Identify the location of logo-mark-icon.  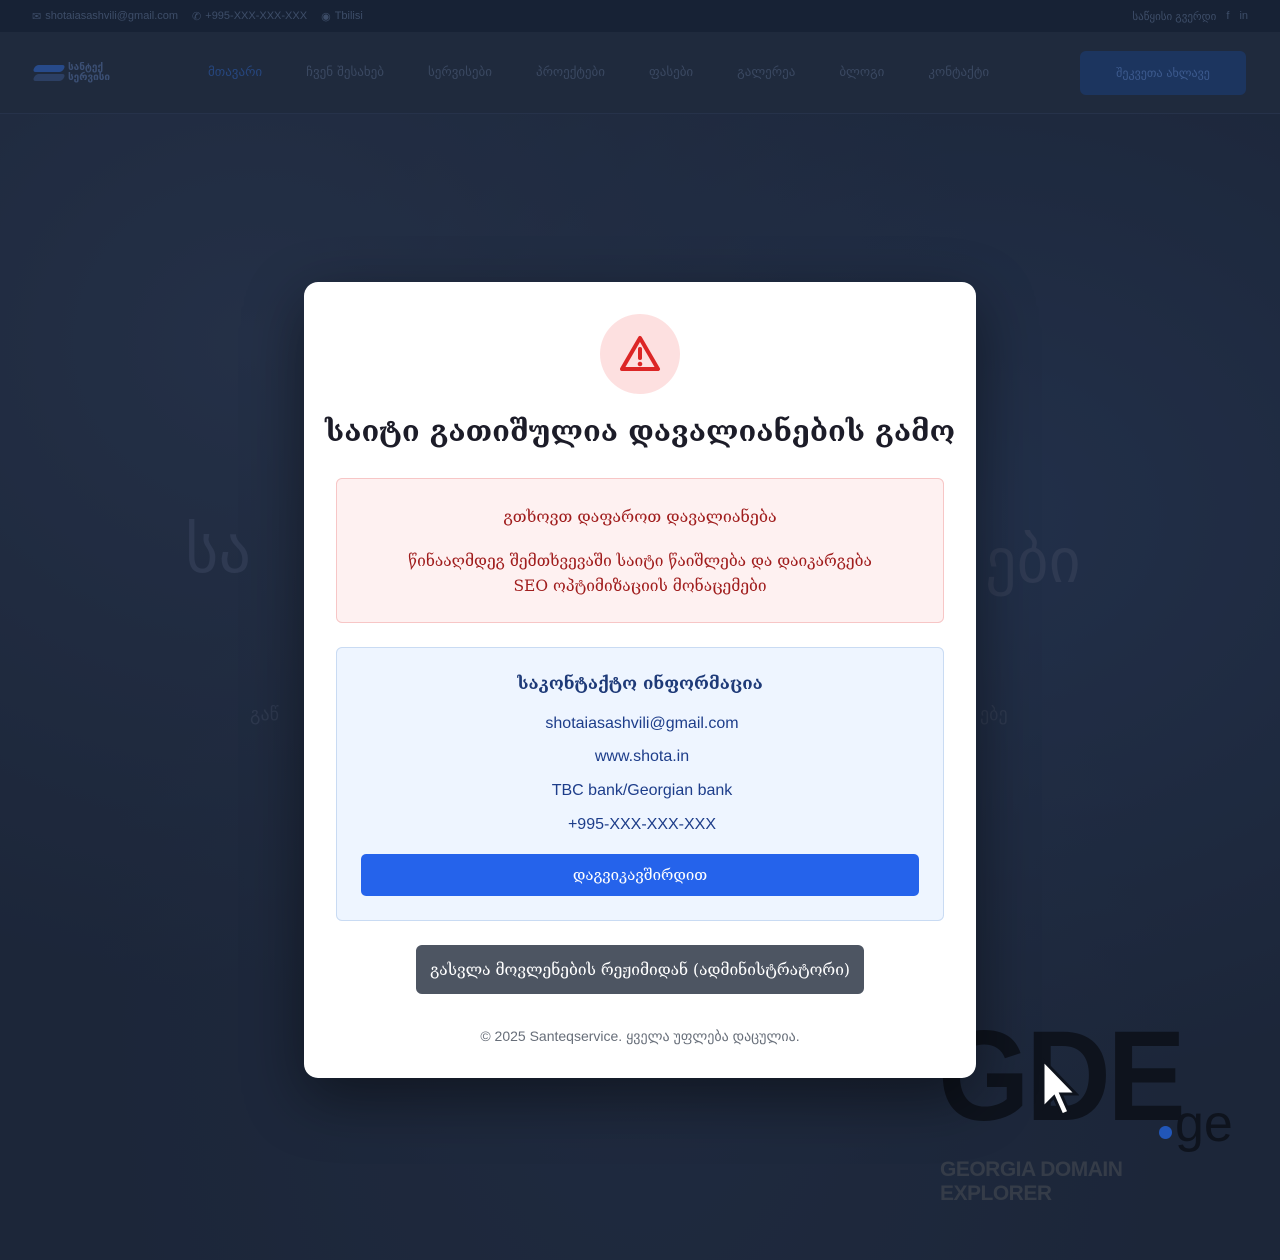
(49, 73).